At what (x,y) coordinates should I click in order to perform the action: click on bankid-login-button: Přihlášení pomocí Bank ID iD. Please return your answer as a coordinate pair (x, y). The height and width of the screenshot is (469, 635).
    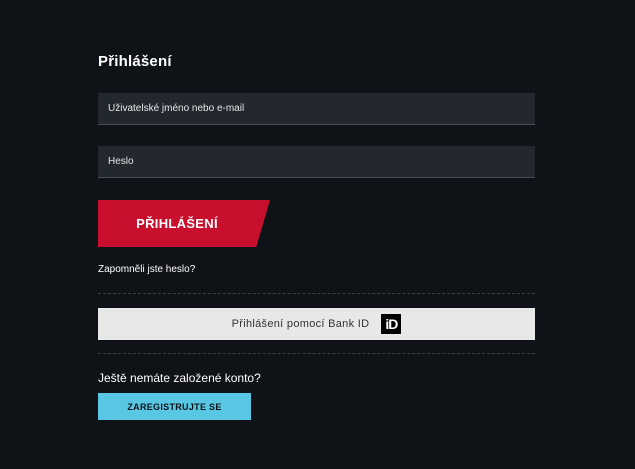
    Looking at the image, I should click on (316, 324).